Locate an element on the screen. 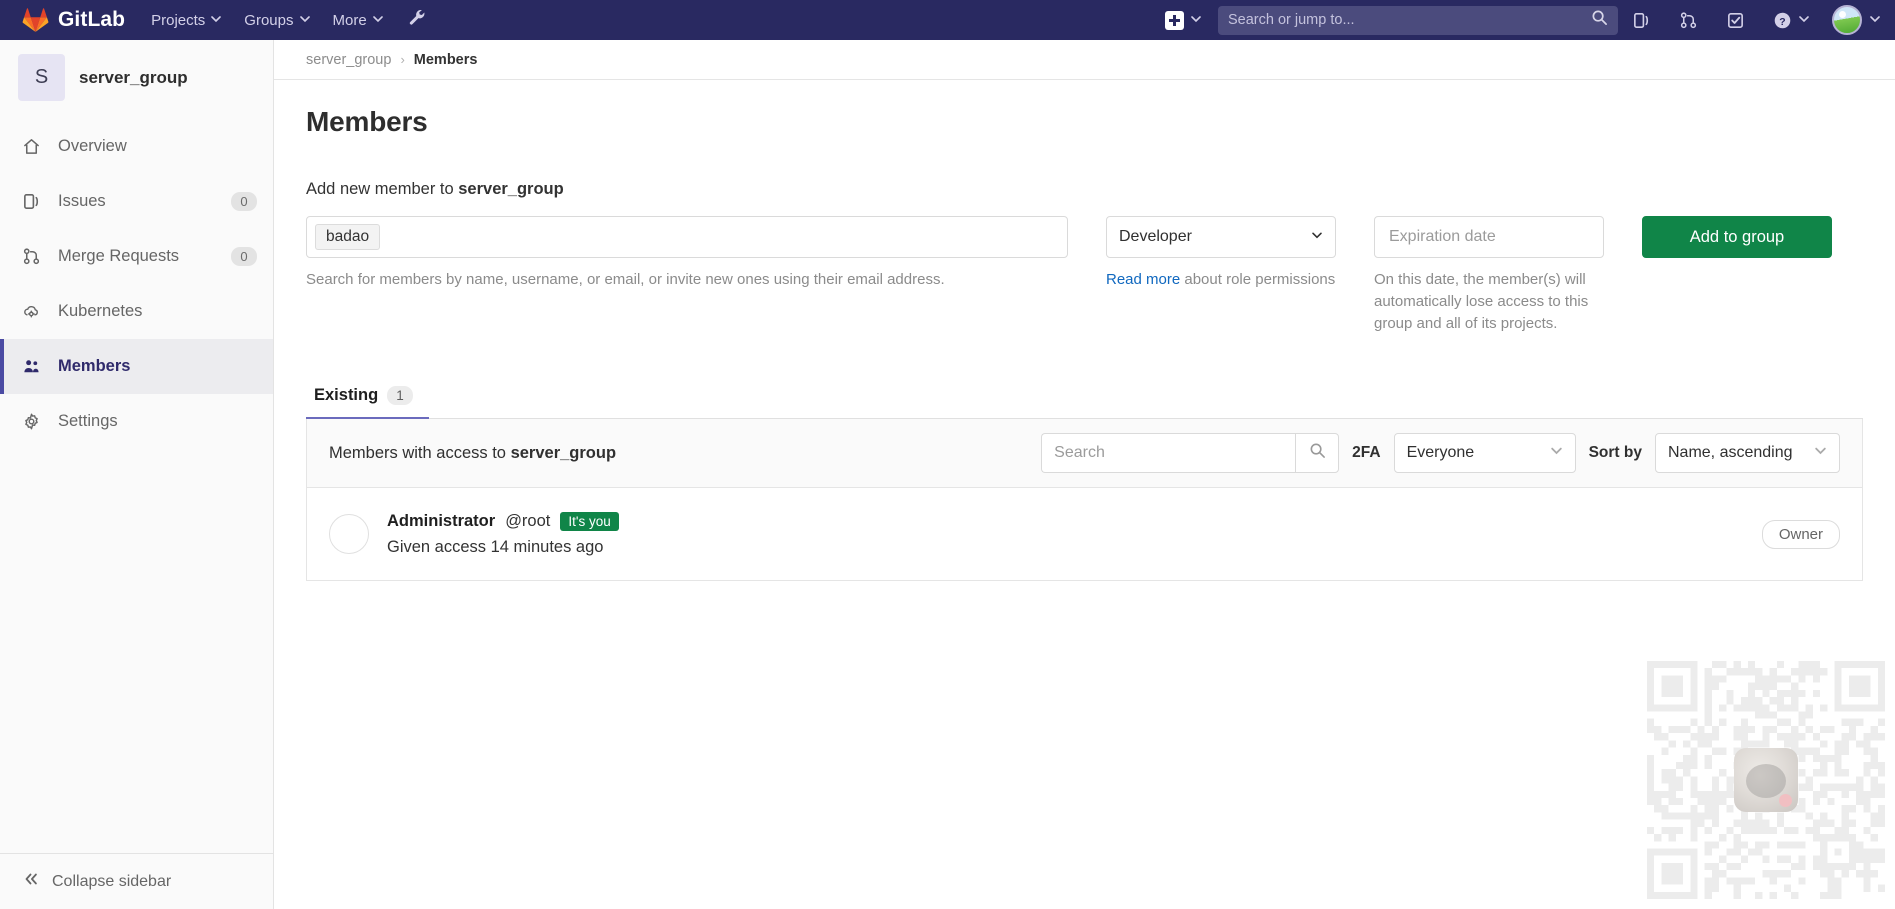 This screenshot has width=1895, height=909. nav-groups: Groups is located at coordinates (276, 20).